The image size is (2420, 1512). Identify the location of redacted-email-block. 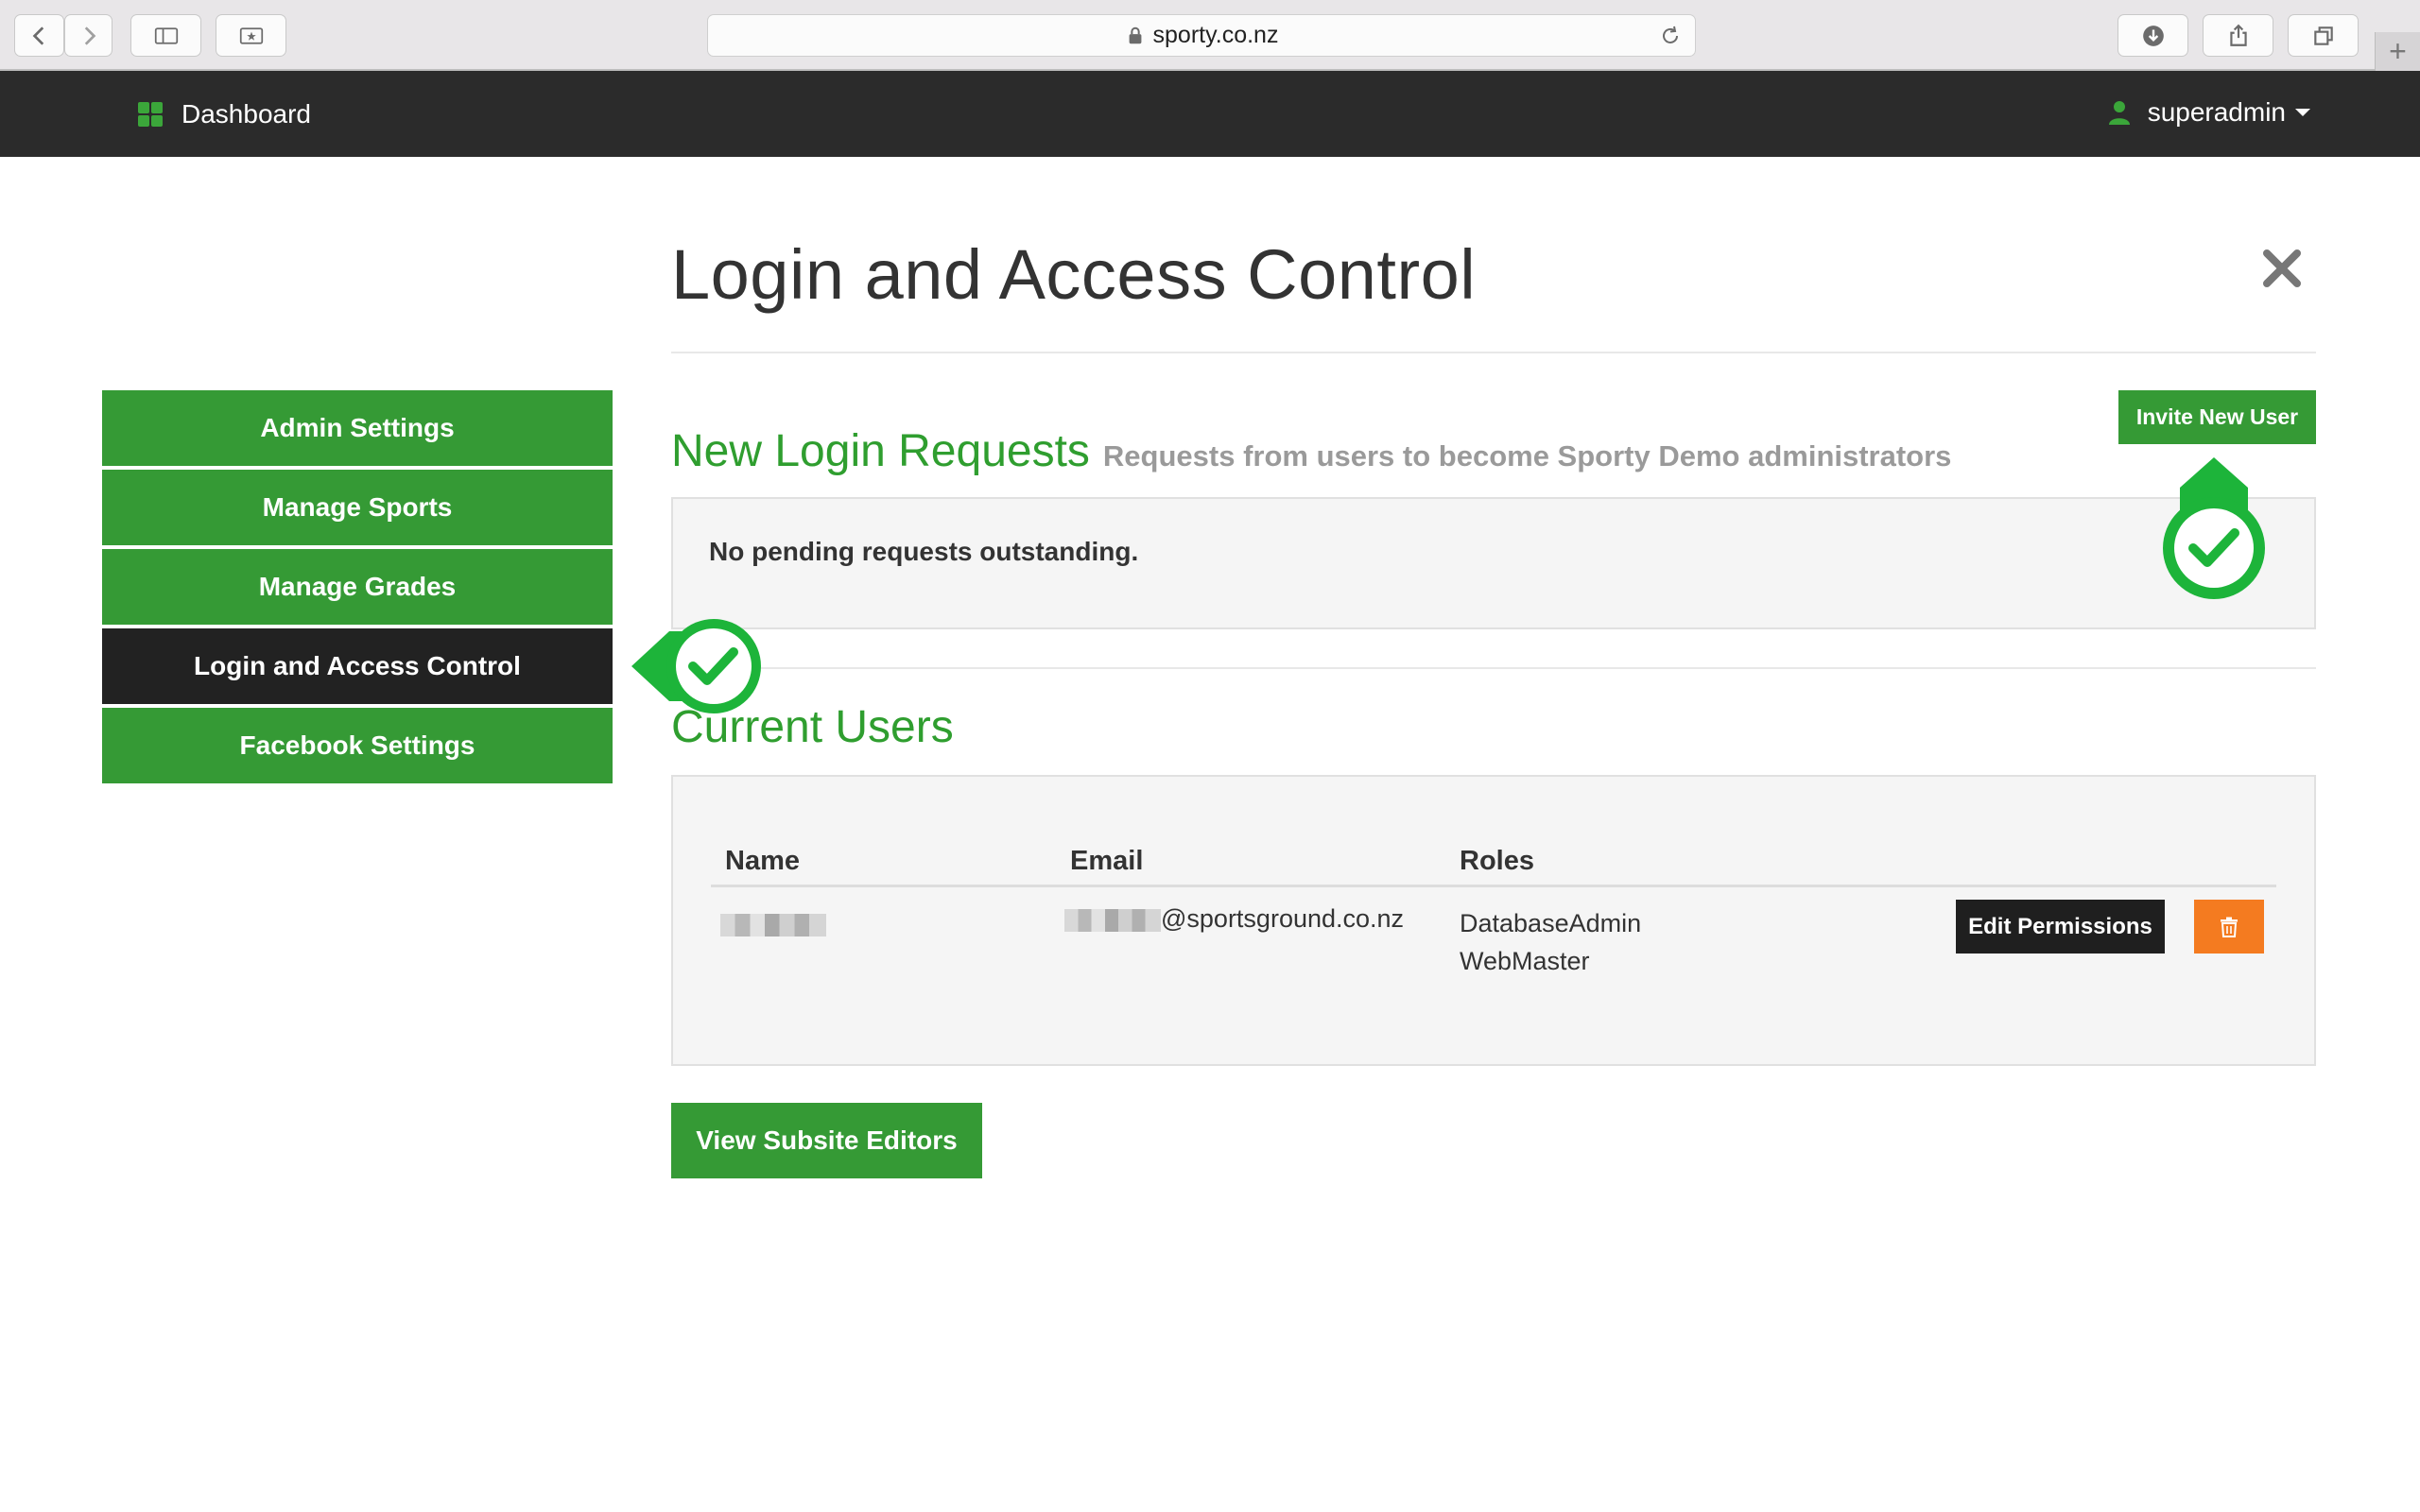
(1112, 920).